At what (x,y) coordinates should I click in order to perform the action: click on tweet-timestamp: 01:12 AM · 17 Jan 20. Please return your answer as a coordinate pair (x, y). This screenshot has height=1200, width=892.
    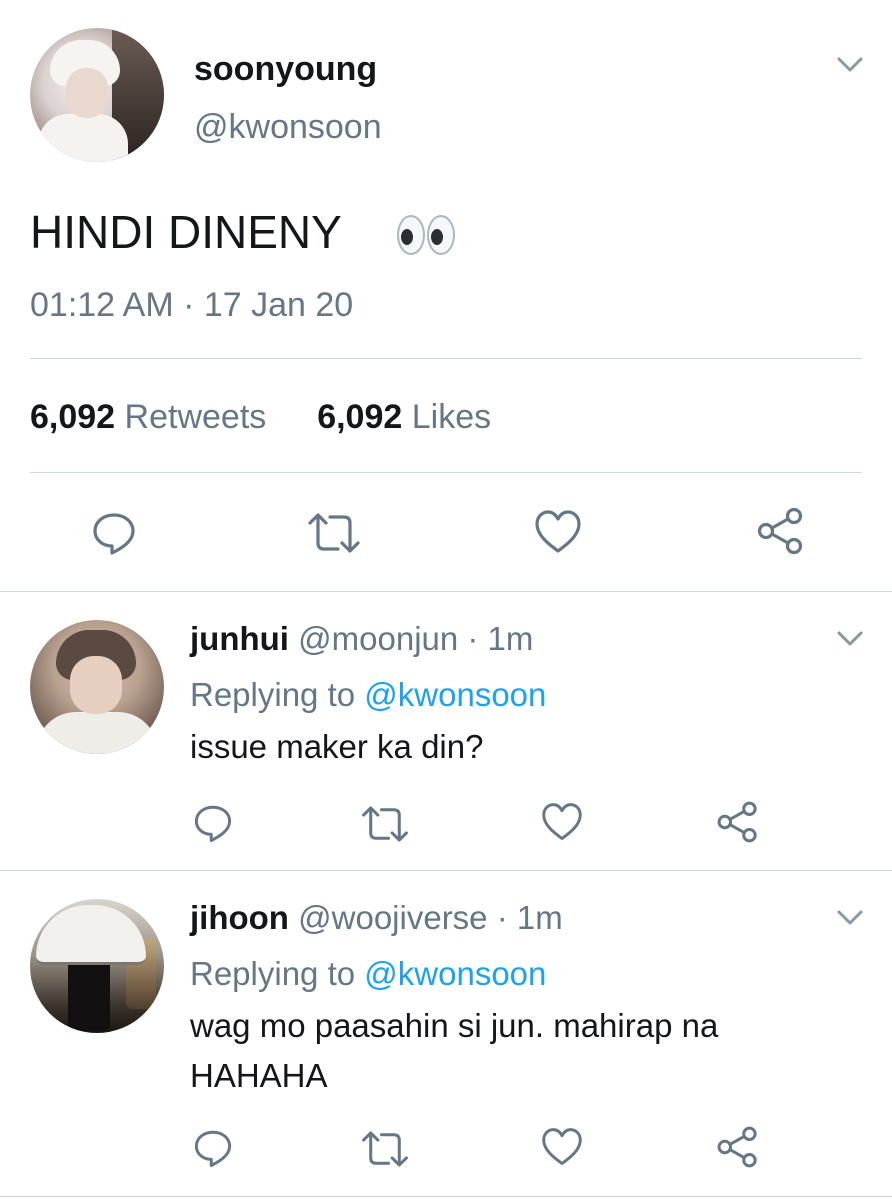
    Looking at the image, I should click on (192, 305).